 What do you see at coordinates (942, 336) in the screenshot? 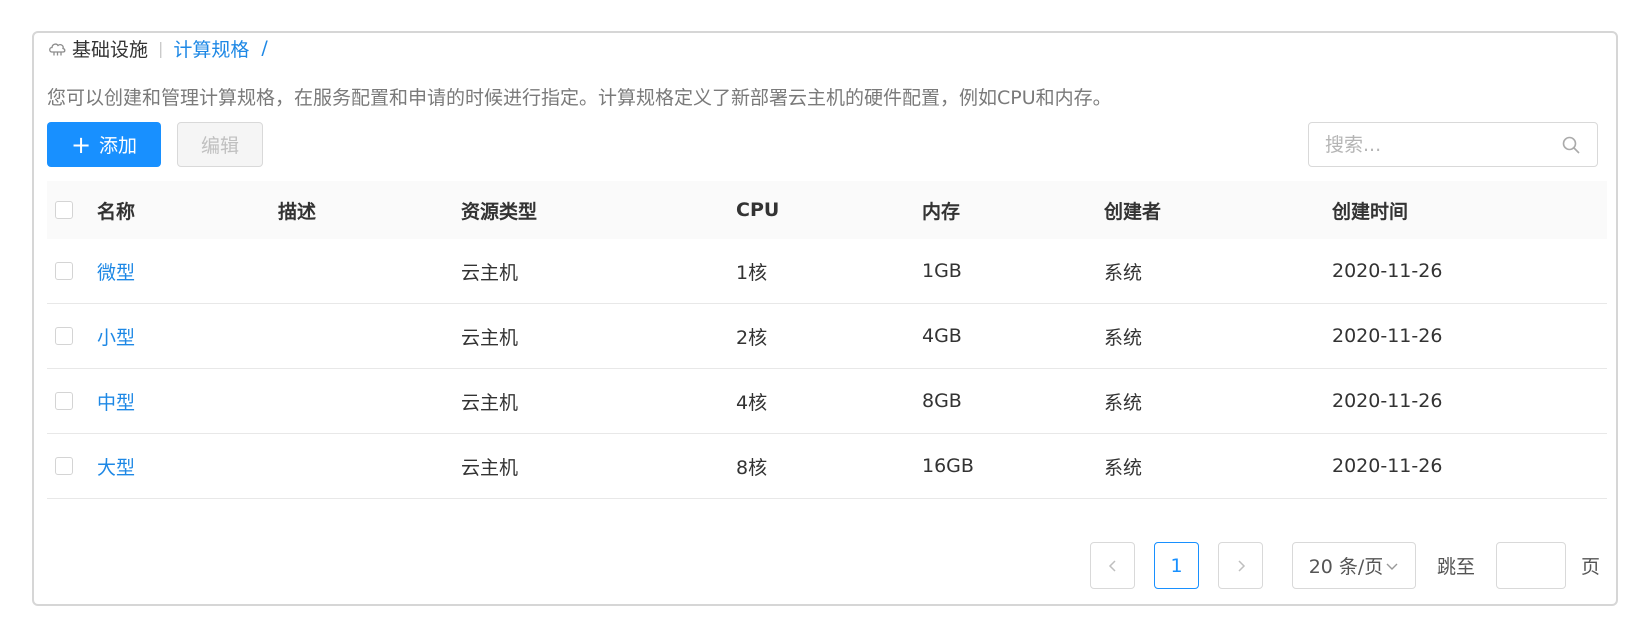
I see `flavor-memory: 4GB` at bounding box center [942, 336].